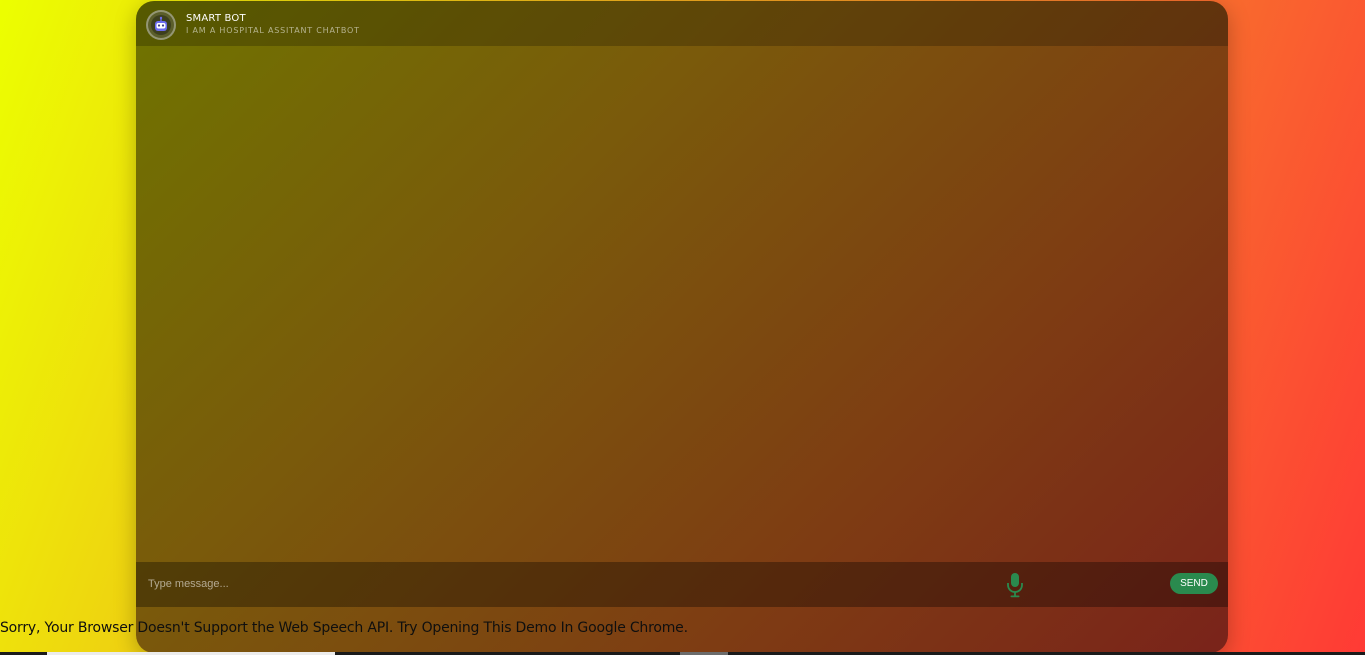  I want to click on message-input, so click(558, 584).